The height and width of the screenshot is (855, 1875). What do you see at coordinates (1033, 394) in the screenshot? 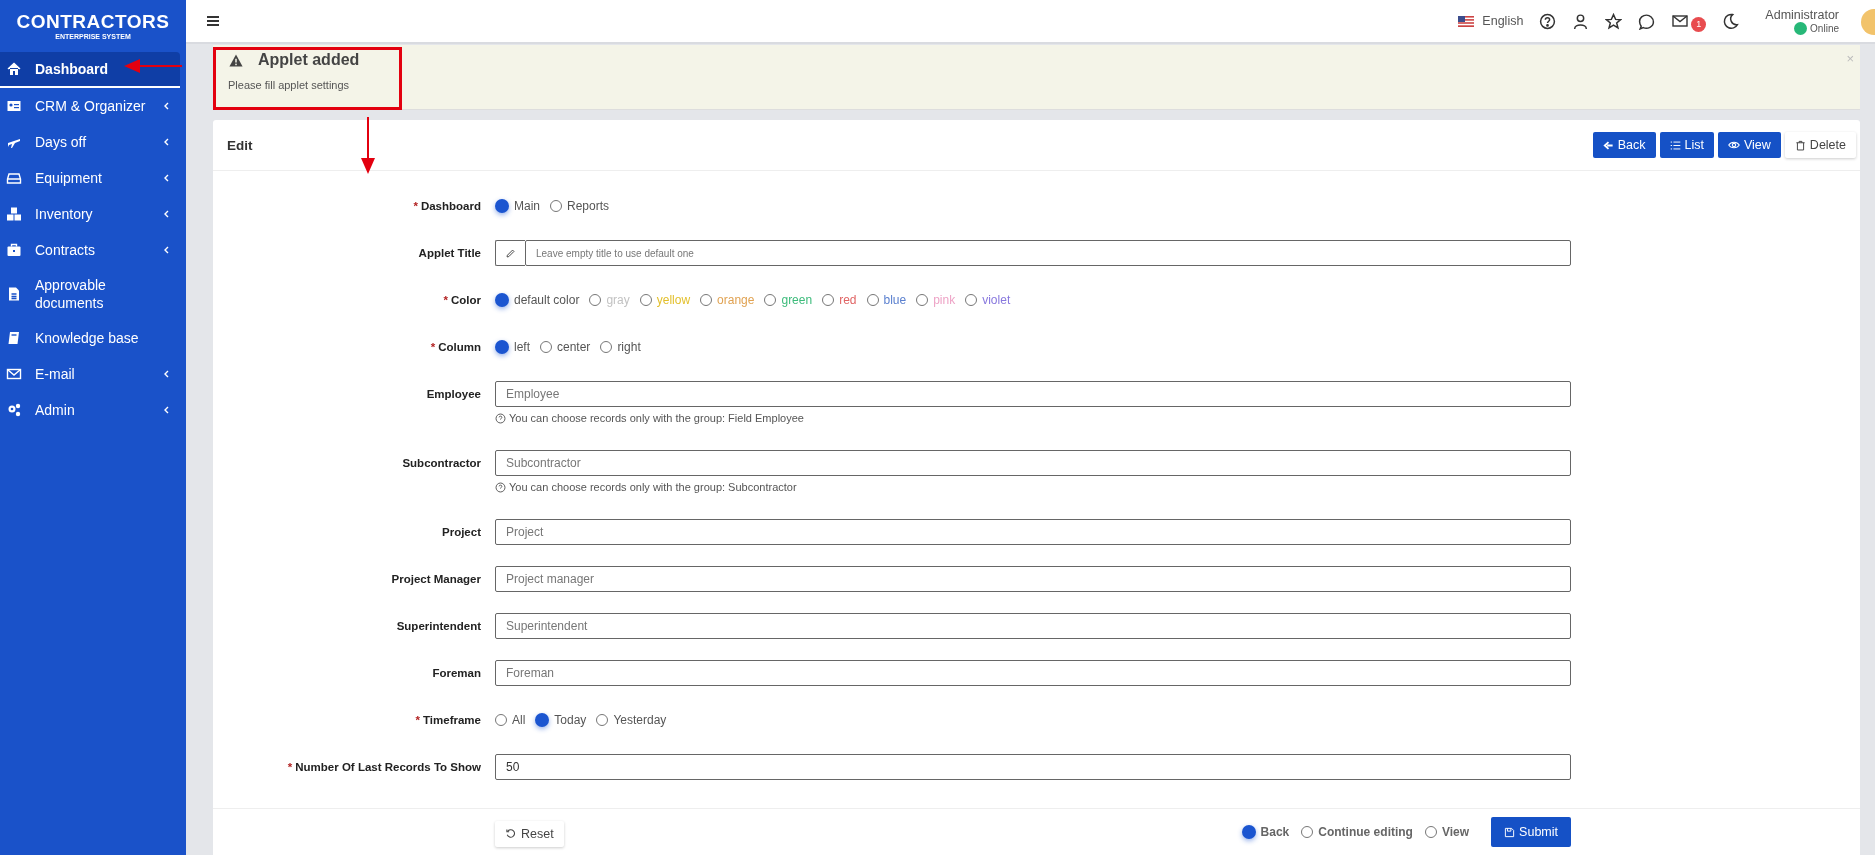
I see `input-field: Employee` at bounding box center [1033, 394].